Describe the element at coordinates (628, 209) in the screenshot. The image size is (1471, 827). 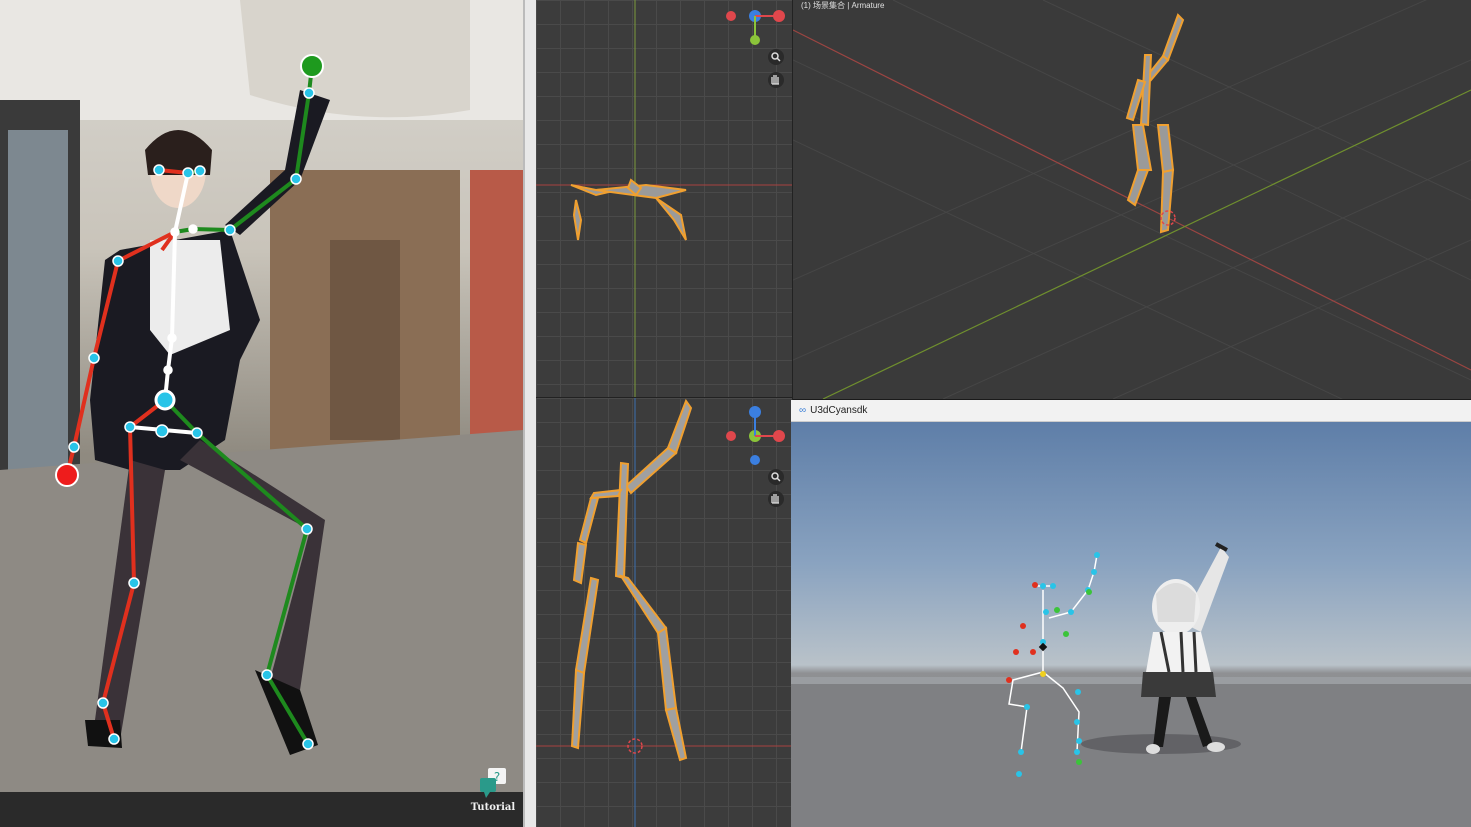
I see `armature-top` at that location.